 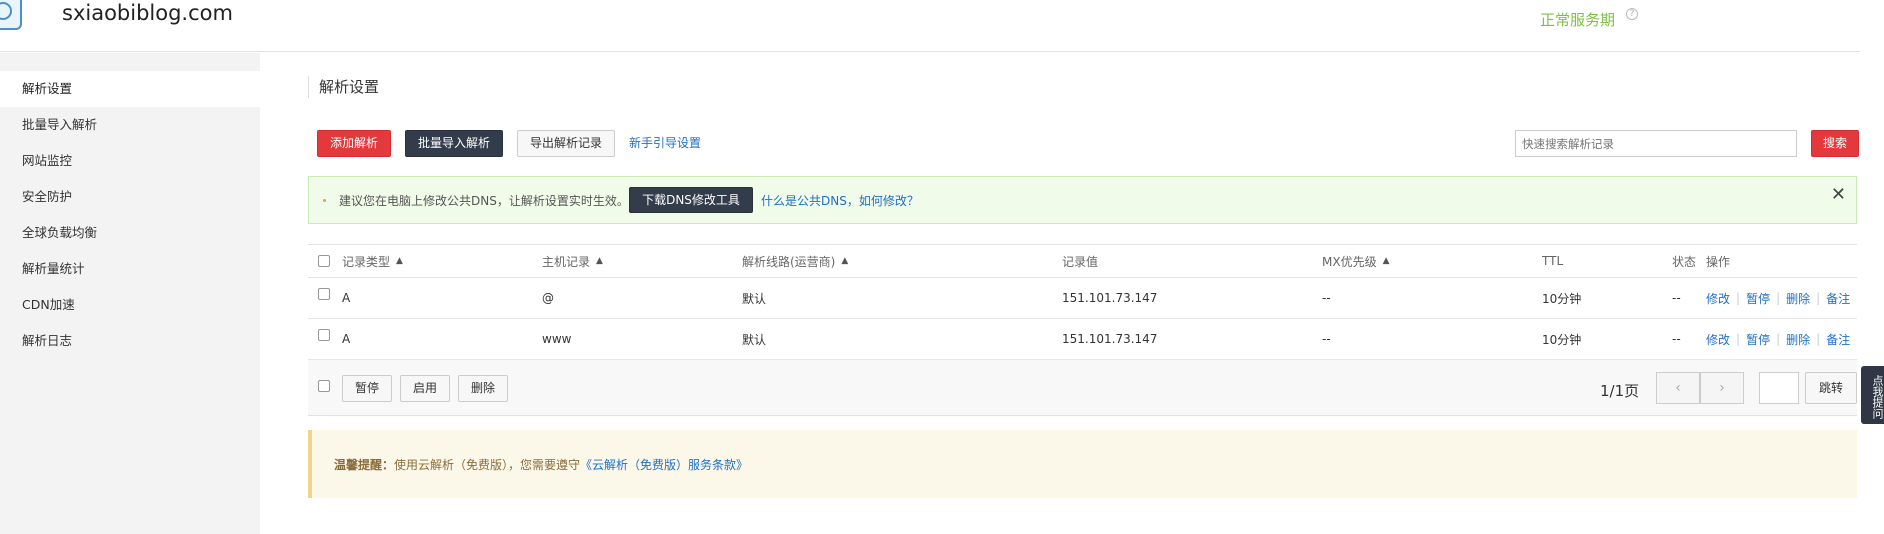 What do you see at coordinates (372, 261) in the screenshot?
I see `header-type: 记录类型 ▲` at bounding box center [372, 261].